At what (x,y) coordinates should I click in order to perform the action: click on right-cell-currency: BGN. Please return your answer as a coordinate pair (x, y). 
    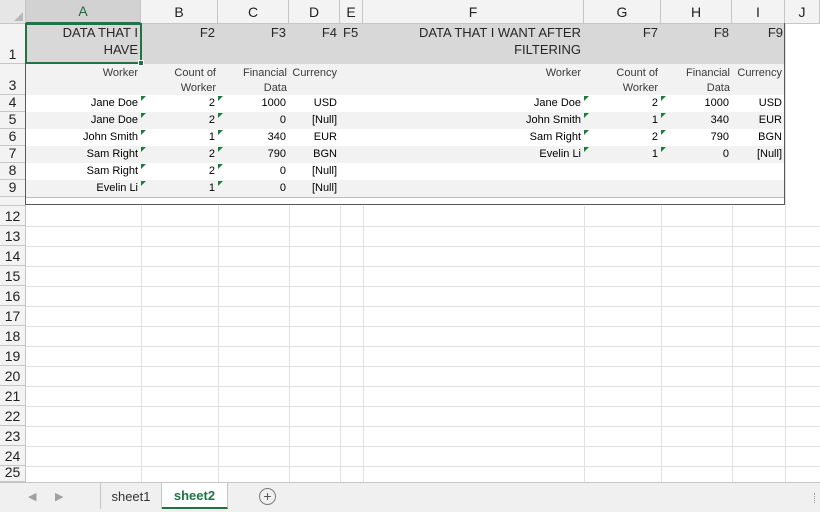
    Looking at the image, I should click on (758, 137).